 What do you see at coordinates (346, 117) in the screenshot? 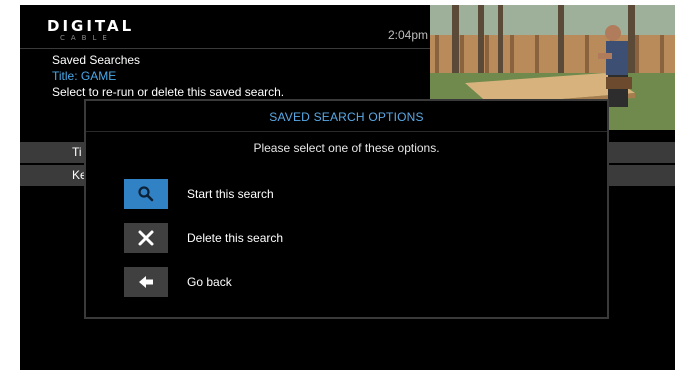
I see `dialog-title: SAVED SEARCH OPTIONS` at bounding box center [346, 117].